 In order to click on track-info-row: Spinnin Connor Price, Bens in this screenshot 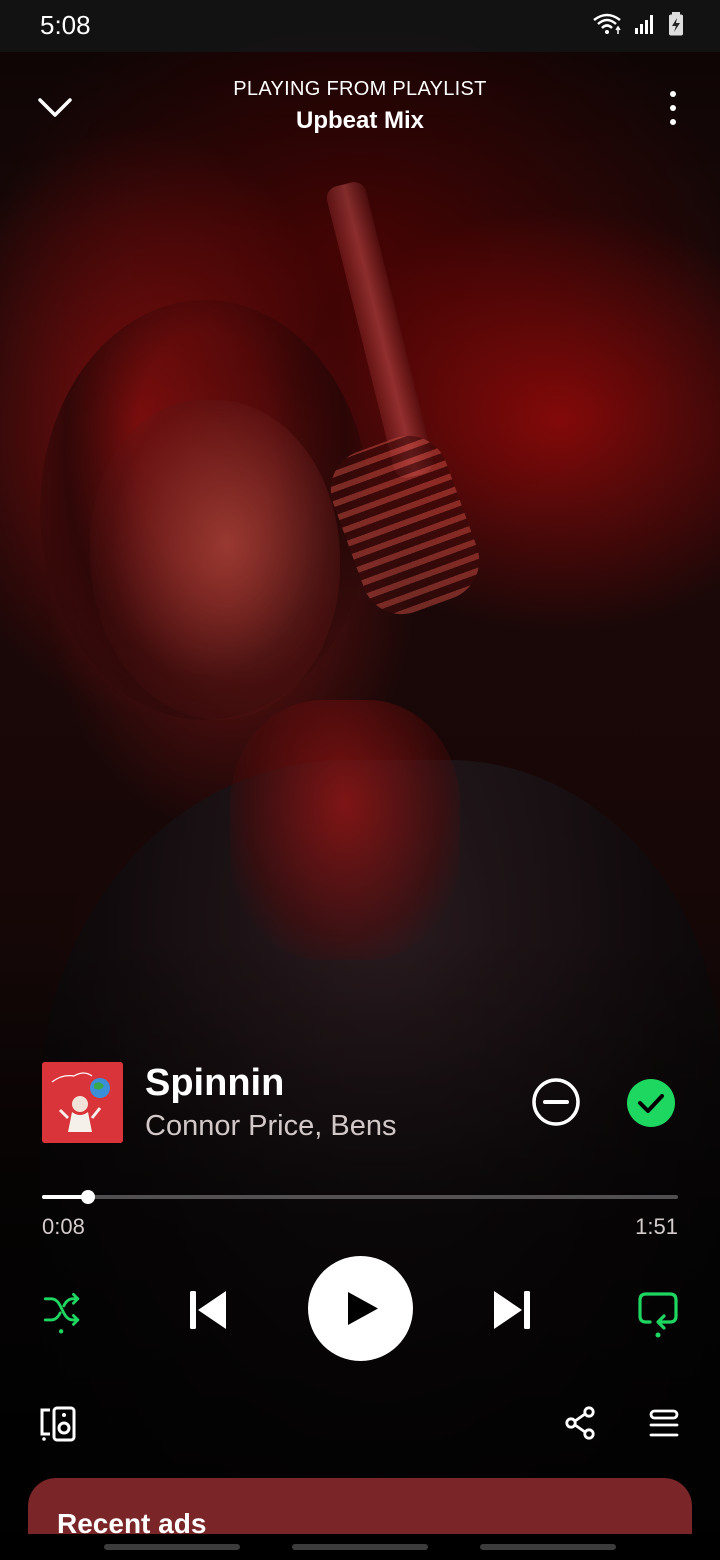, I will do `click(362, 1104)`.